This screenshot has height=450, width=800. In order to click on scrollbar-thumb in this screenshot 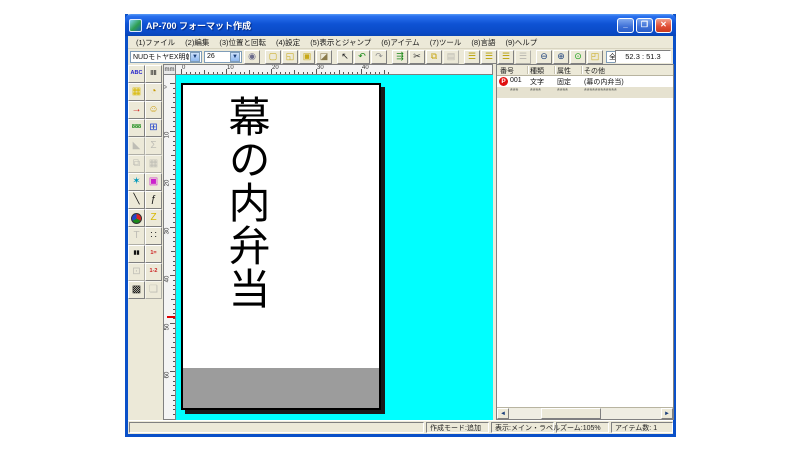, I will do `click(571, 413)`.